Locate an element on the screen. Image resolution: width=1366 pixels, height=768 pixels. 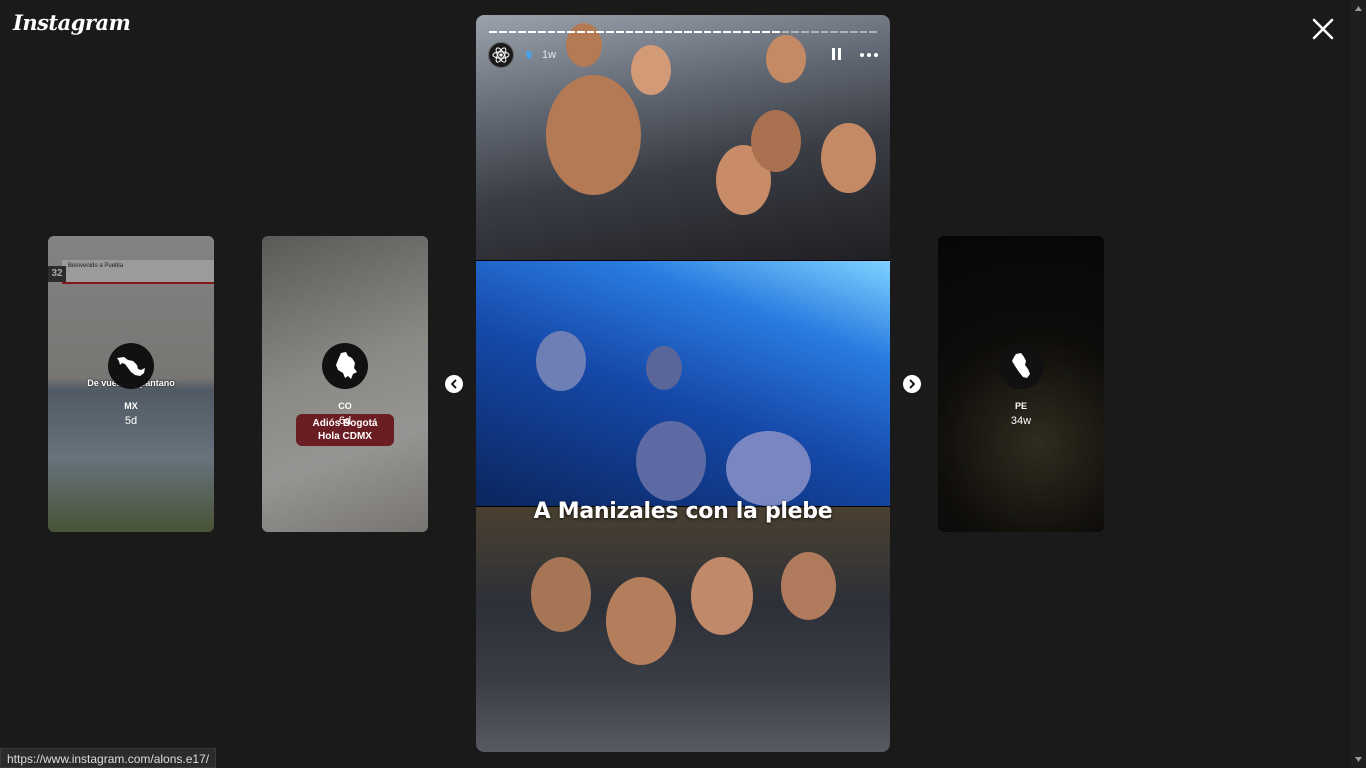
chevron-right-icon is located at coordinates (912, 384).